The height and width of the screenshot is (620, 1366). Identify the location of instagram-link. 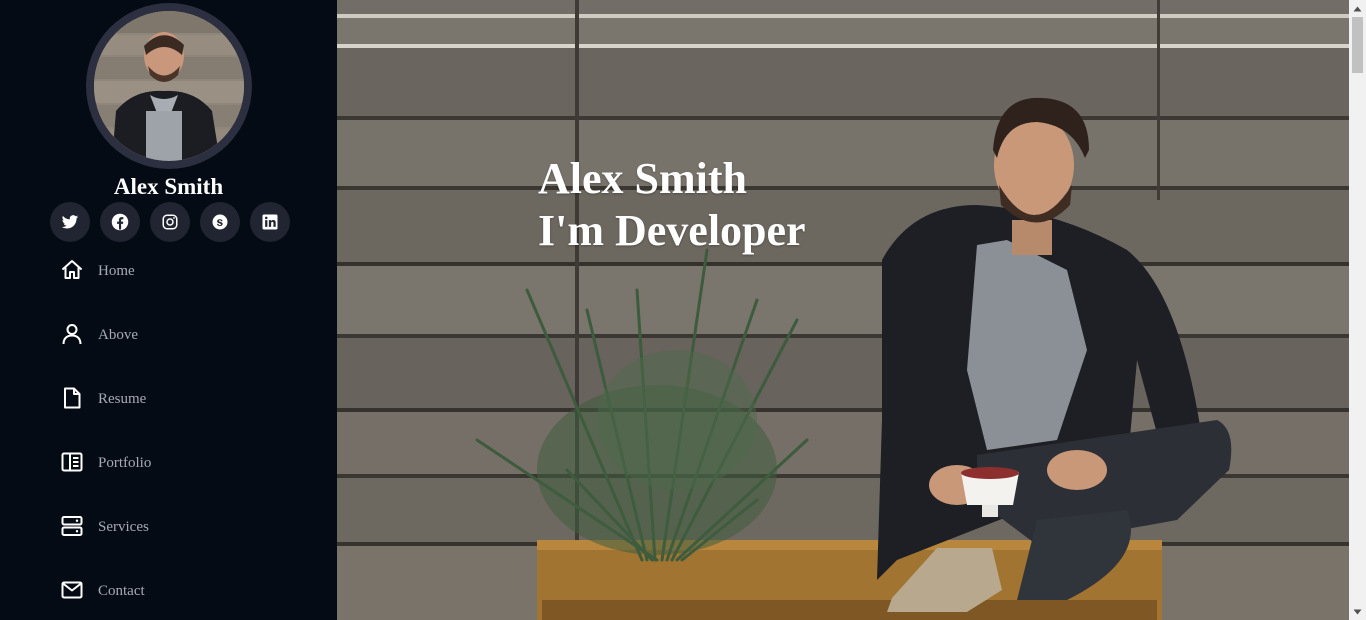
(170, 222).